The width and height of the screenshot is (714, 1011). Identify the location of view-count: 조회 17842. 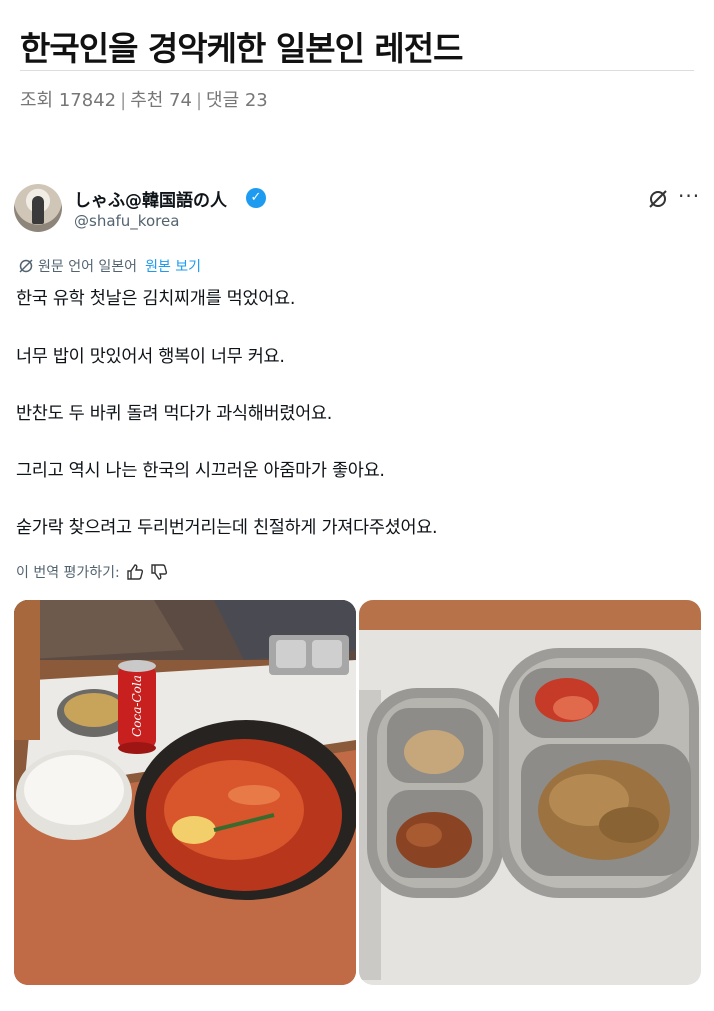
(68, 100).